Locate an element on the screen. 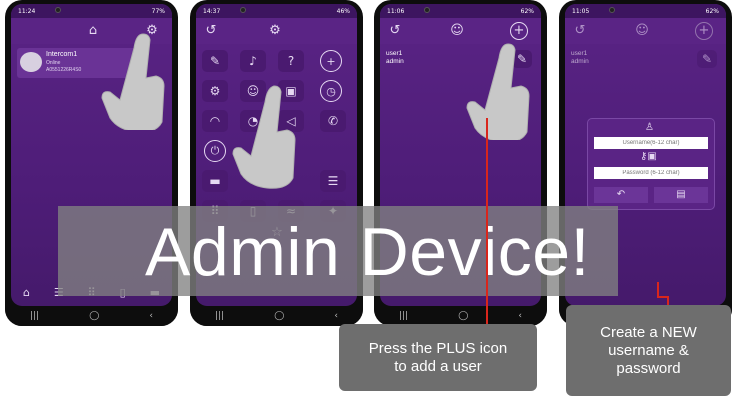 This screenshot has height=398, width=735. list-search-icon: ☰ is located at coordinates (333, 181).